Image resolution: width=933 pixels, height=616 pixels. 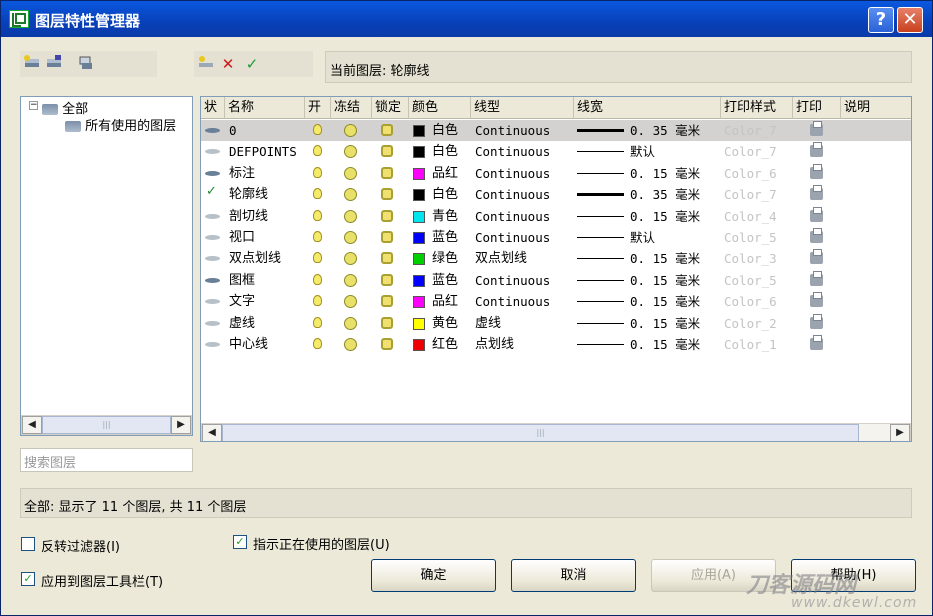 I want to click on table-row: 双点划线 绿色 双点划线 0. 15 毫米 Color_3, so click(x=556, y=258).